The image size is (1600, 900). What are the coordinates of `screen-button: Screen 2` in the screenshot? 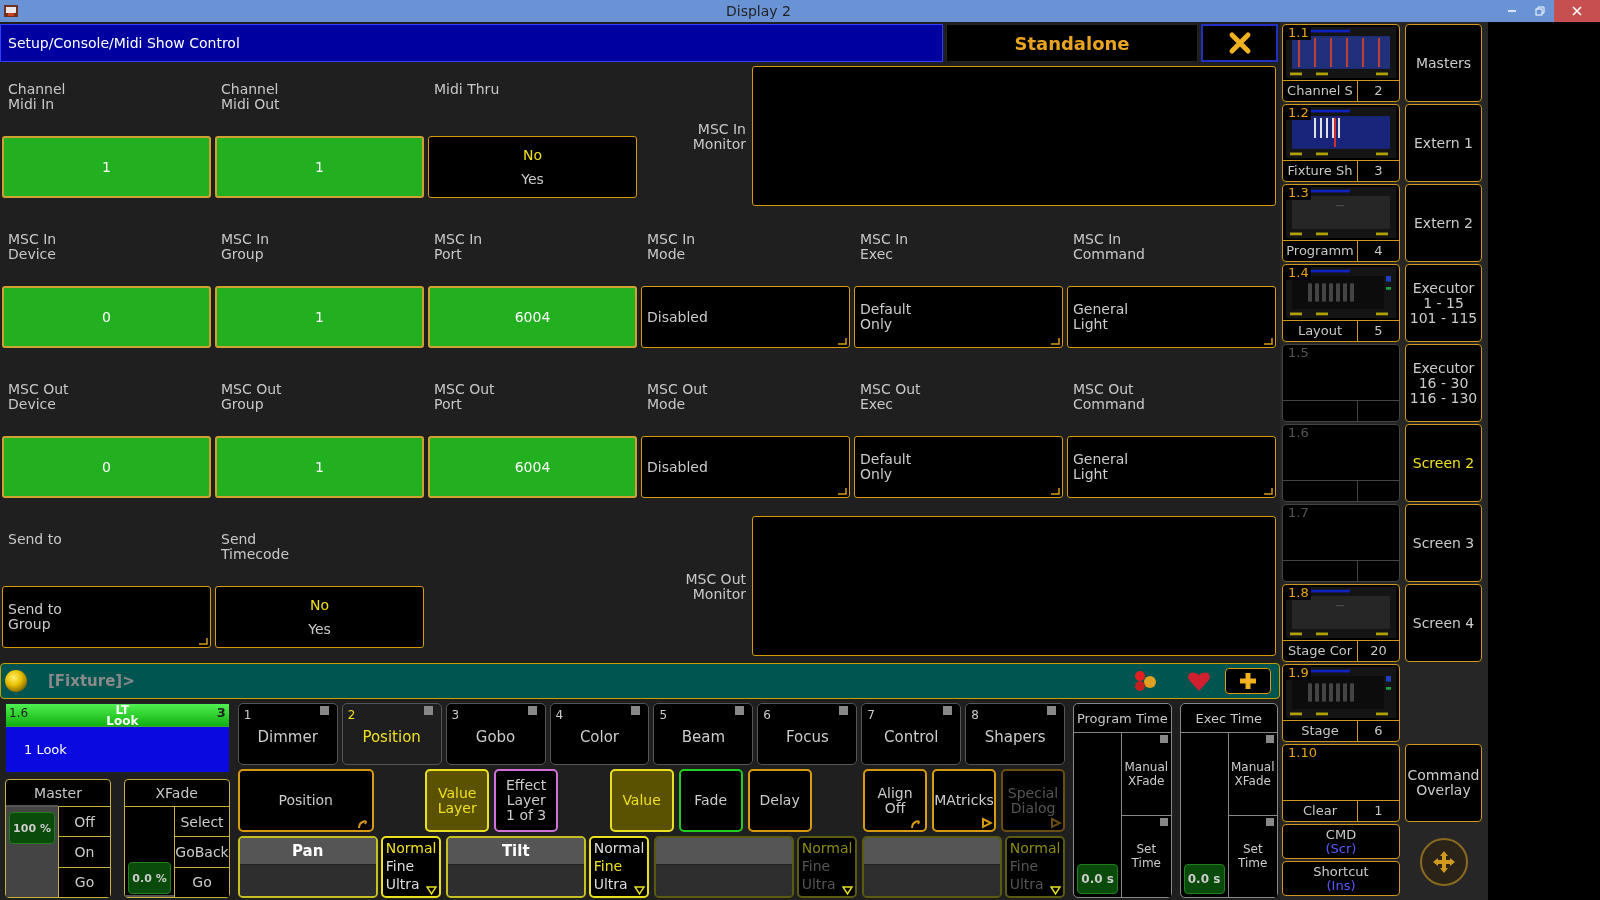 It's located at (1443, 463).